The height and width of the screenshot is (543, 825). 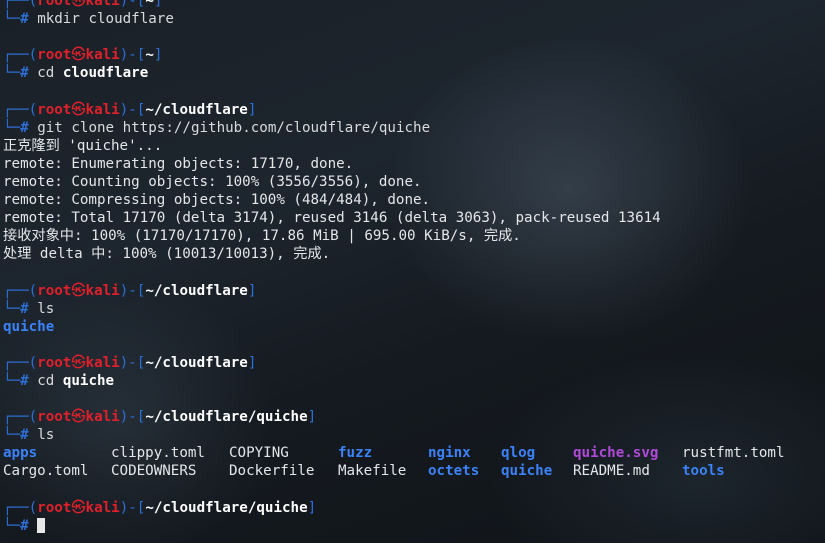 What do you see at coordinates (372, 471) in the screenshot?
I see `file-entry: Makefile` at bounding box center [372, 471].